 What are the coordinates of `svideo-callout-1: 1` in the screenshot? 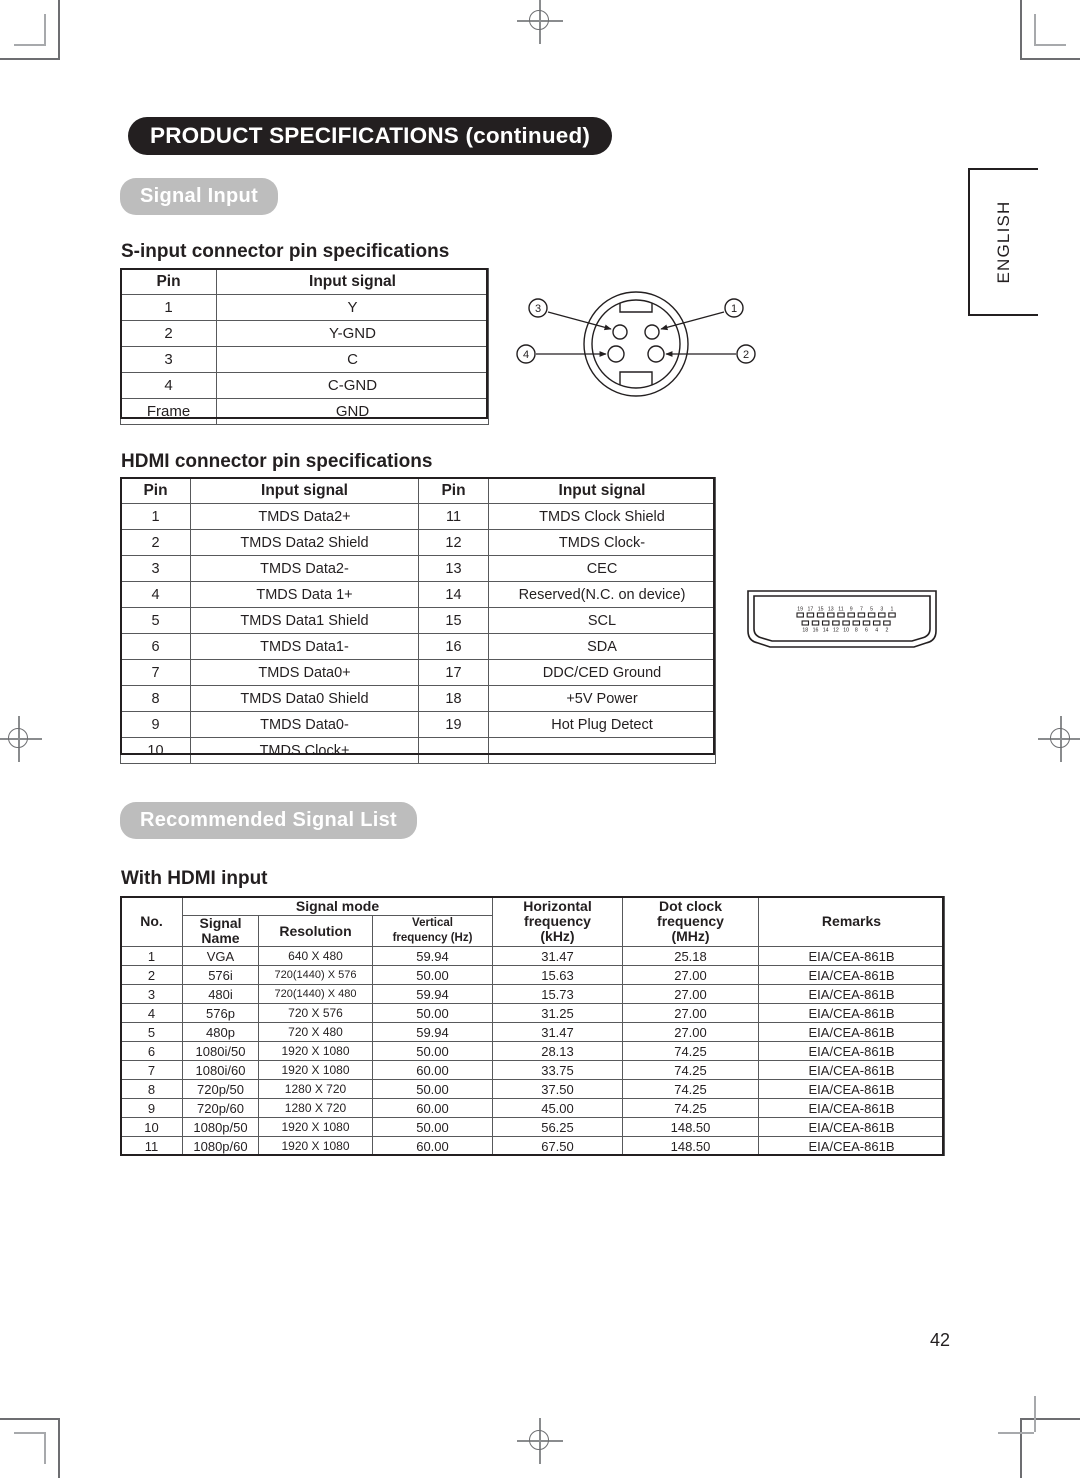 It's located at (734, 309).